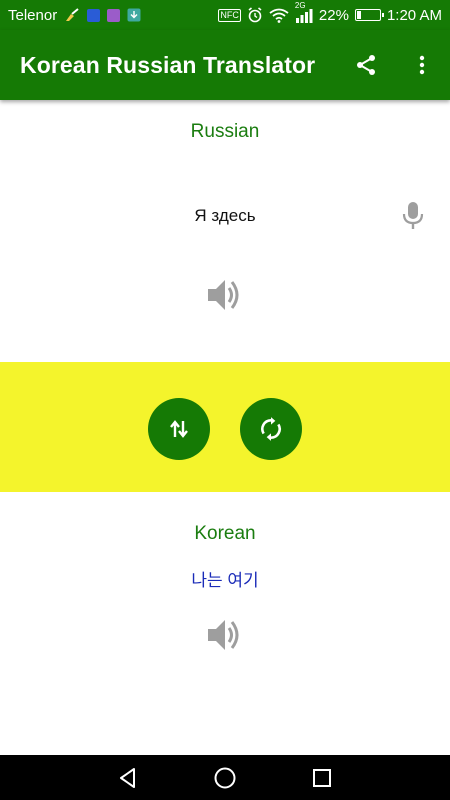 This screenshot has height=800, width=450. I want to click on navigation-bar, so click(225, 777).